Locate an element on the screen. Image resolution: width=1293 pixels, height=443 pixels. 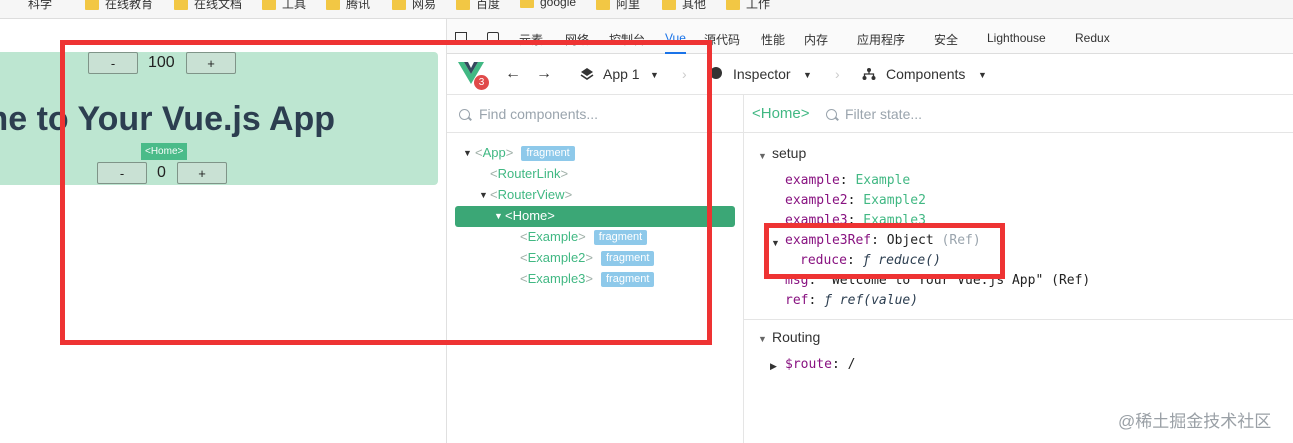
bookmark-label: 百度 is located at coordinates (488, 5).